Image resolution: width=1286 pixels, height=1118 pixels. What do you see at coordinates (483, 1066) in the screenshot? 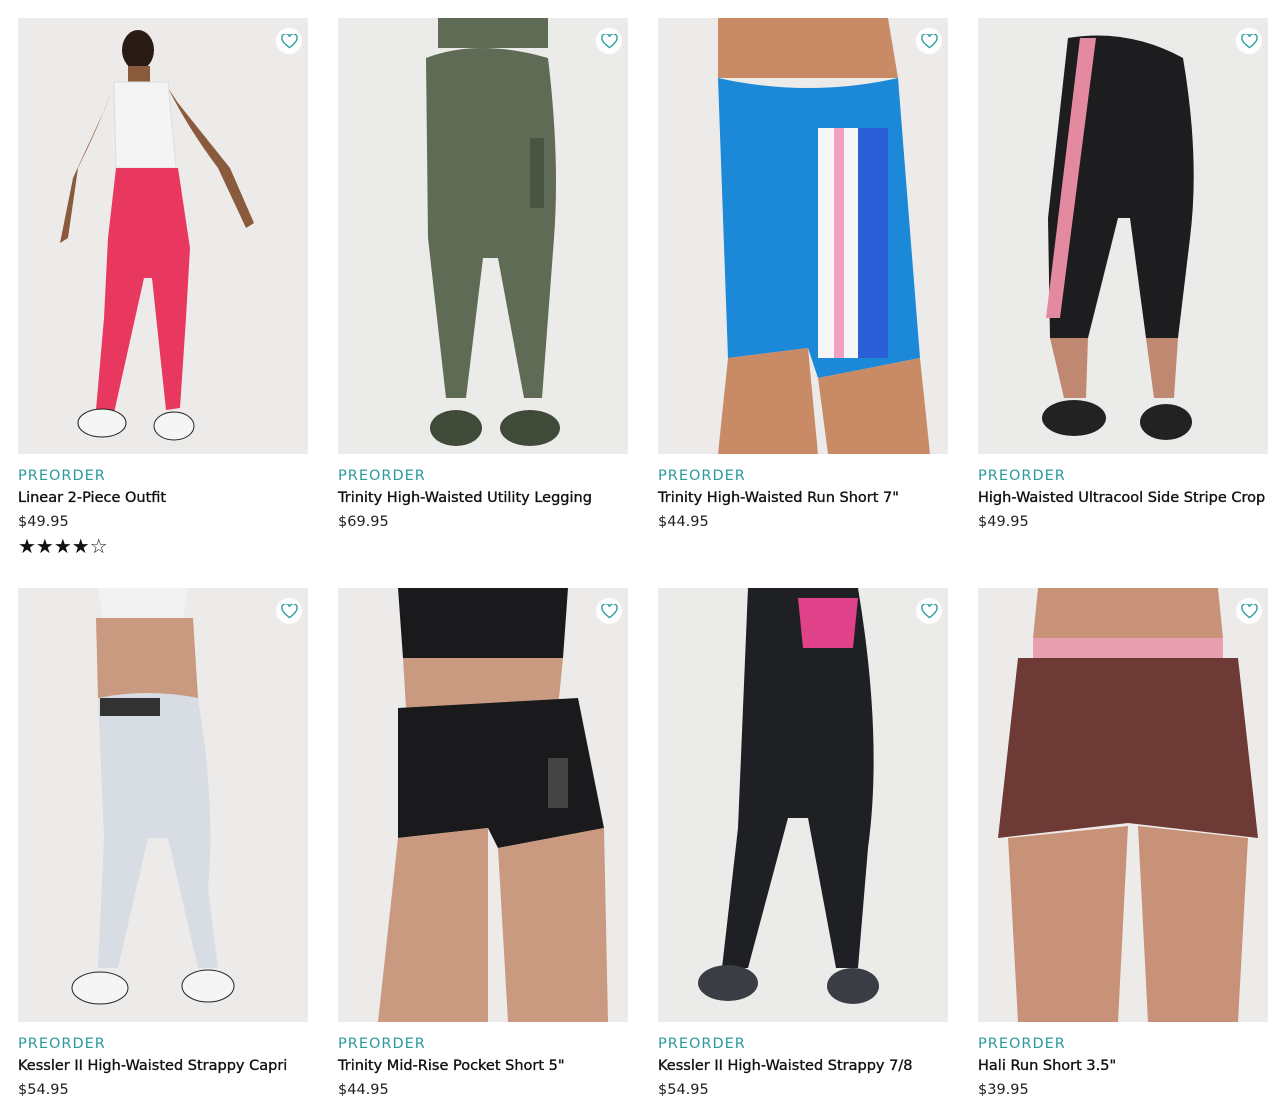
I see `product-name: Trinity Mid-Rise Pocket Short 5"` at bounding box center [483, 1066].